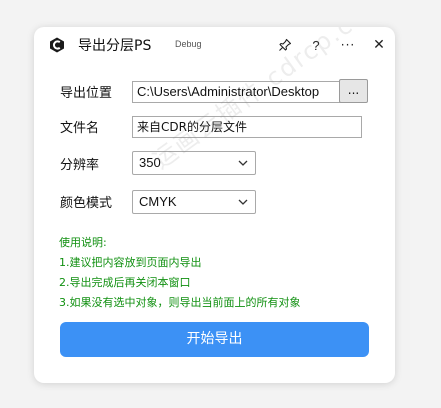  What do you see at coordinates (214, 45) in the screenshot?
I see `title-bar: 导出分层PS Debug ? ··· ✕` at bounding box center [214, 45].